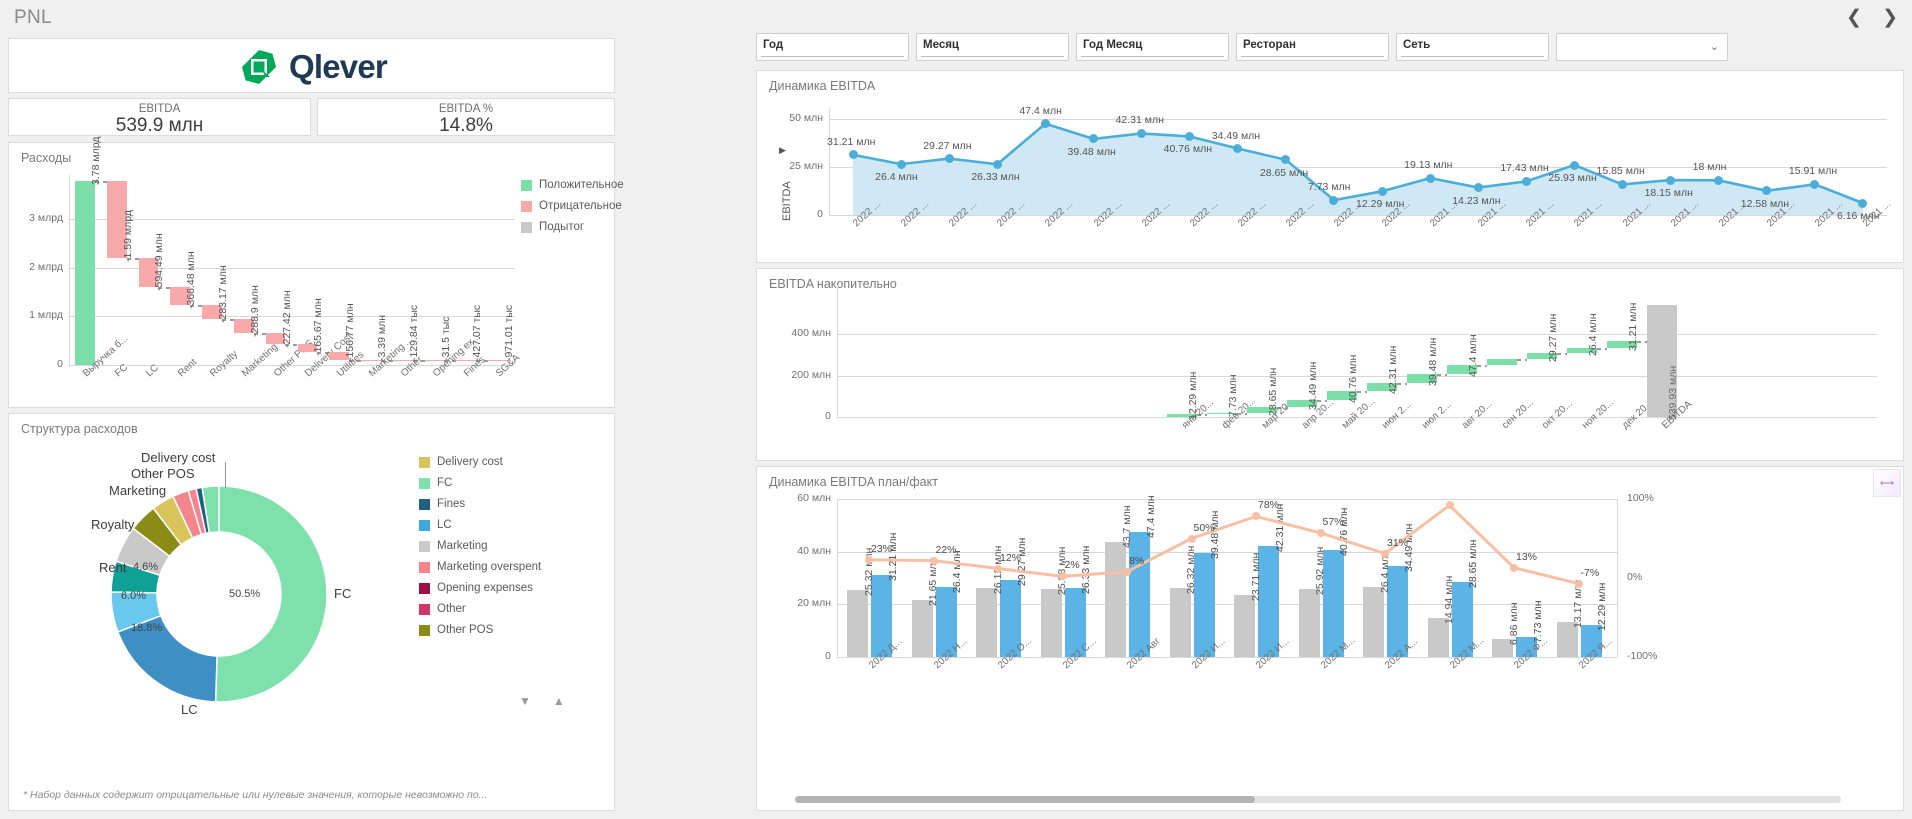 The width and height of the screenshot is (1912, 819). Describe the element at coordinates (525, 701) in the screenshot. I see `legend-scroll-down-icon: ▼` at that location.